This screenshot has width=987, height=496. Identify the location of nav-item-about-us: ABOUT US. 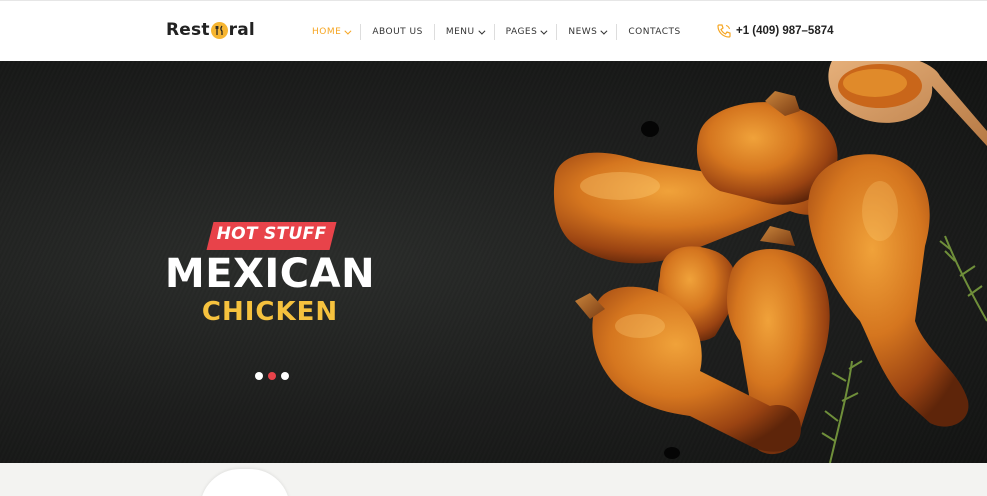
(397, 32).